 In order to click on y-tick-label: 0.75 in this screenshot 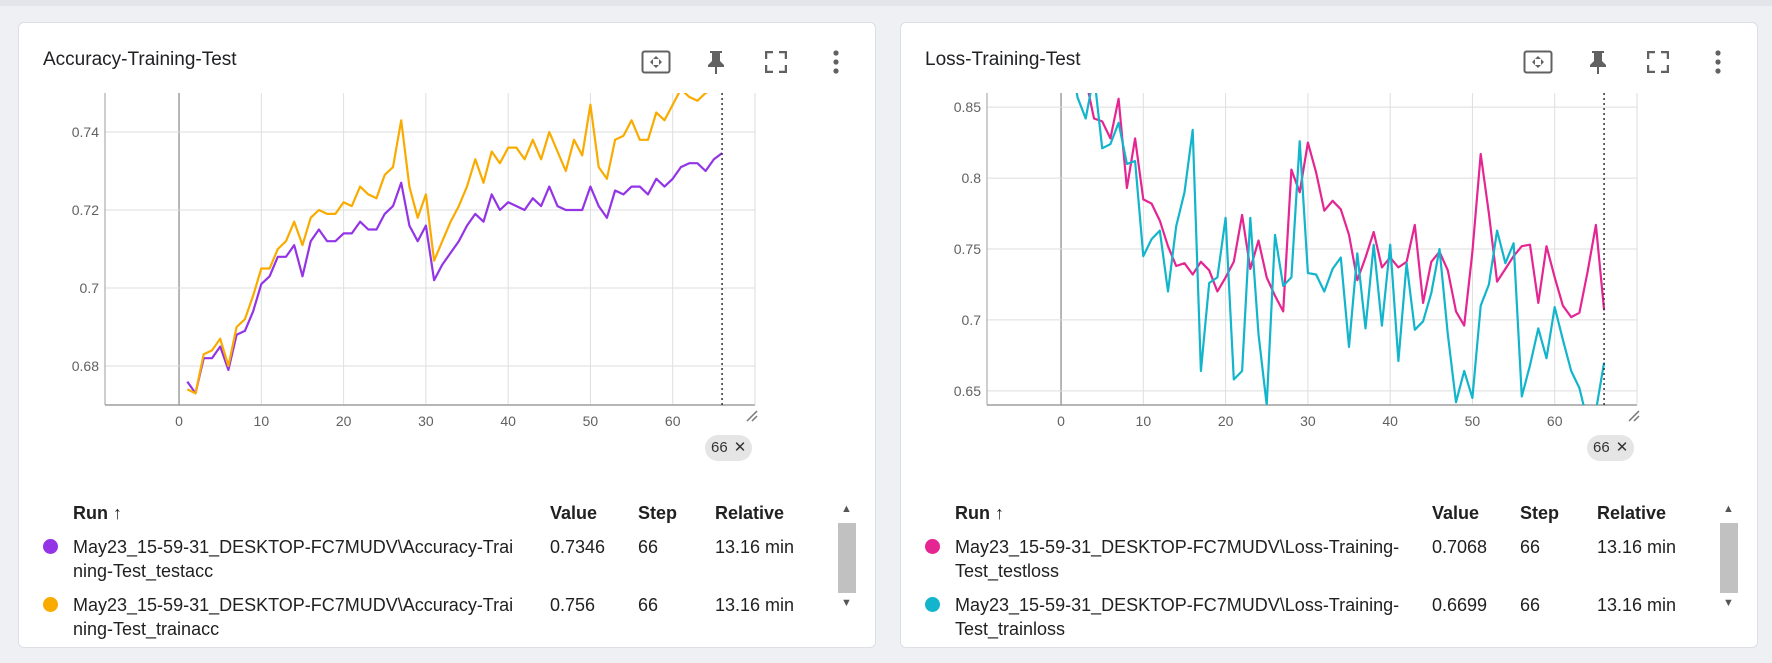, I will do `click(967, 249)`.